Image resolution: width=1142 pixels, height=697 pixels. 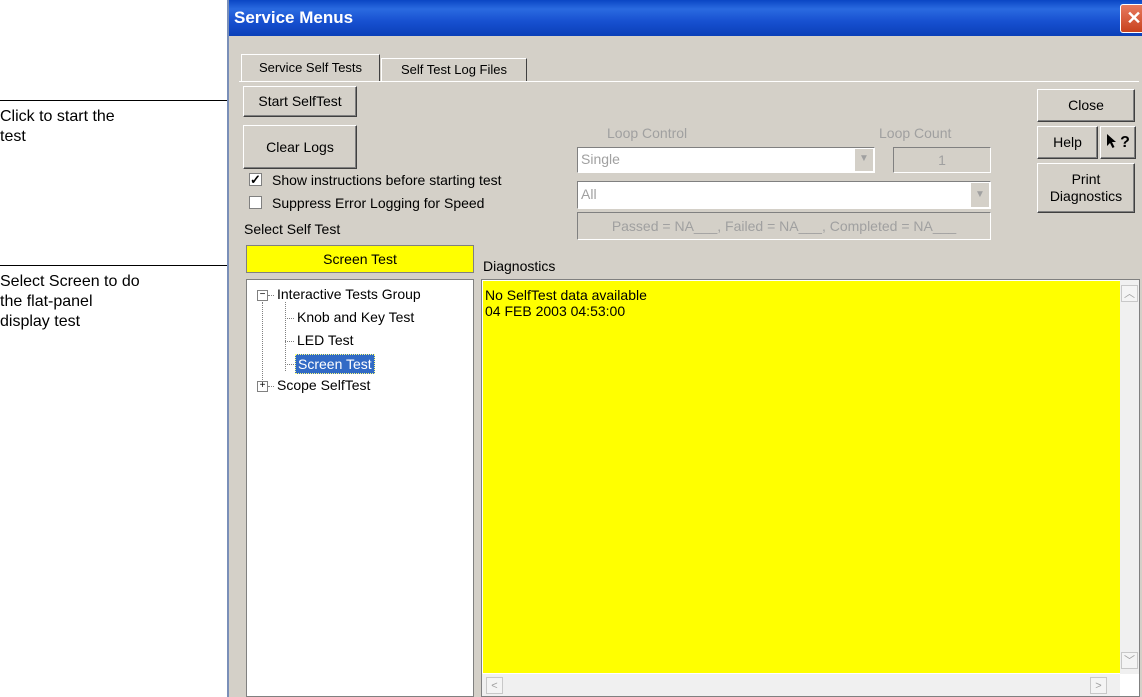 What do you see at coordinates (300, 147) in the screenshot?
I see `clear-logs-button: Clear Logs` at bounding box center [300, 147].